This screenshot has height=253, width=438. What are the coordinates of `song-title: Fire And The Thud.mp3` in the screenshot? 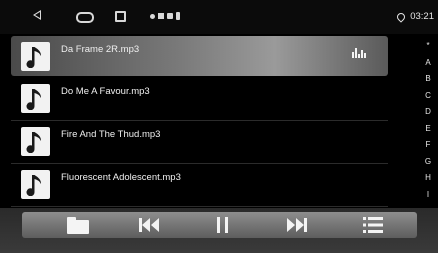 It's located at (111, 134).